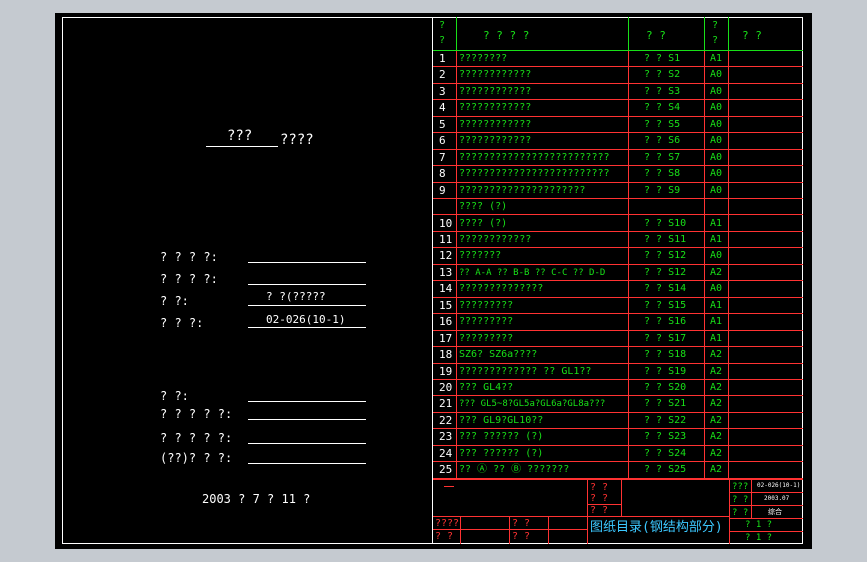  I want to click on cover-title-underline, so click(242, 146).